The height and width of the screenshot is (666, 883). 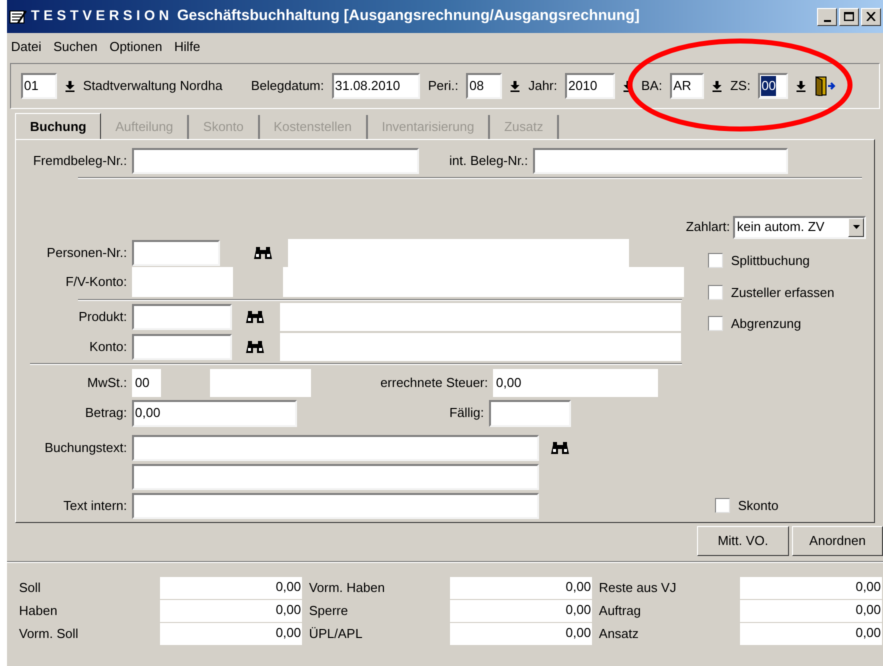 I want to click on field-label: Produkt:, so click(x=103, y=317).